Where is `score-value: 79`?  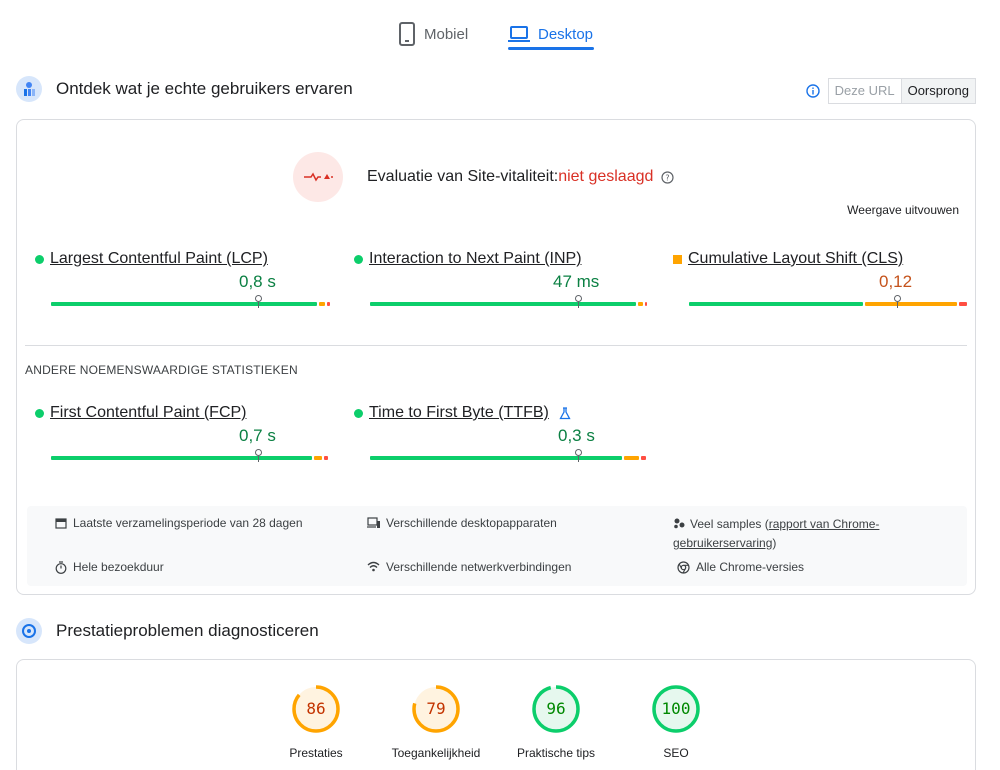
score-value: 79 is located at coordinates (436, 708).